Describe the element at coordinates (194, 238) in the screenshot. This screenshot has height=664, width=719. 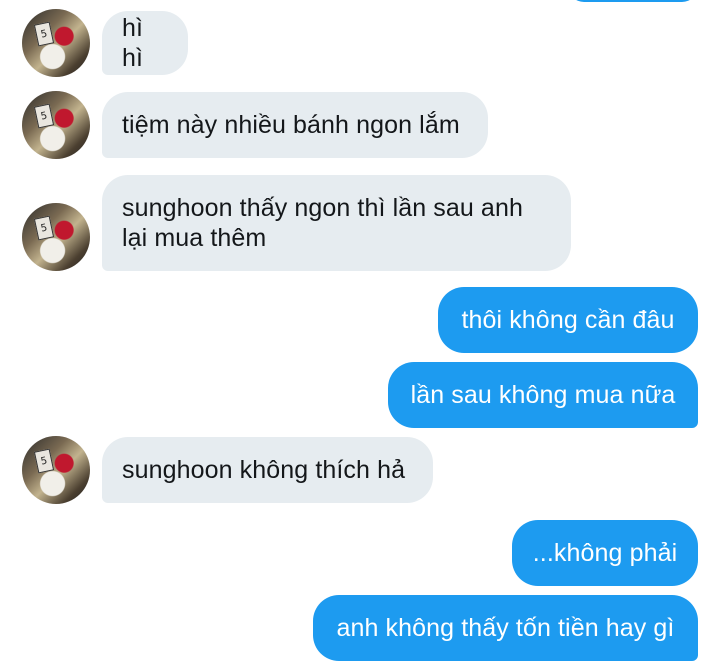
I see `message-text-line: lại mua thêm` at that location.